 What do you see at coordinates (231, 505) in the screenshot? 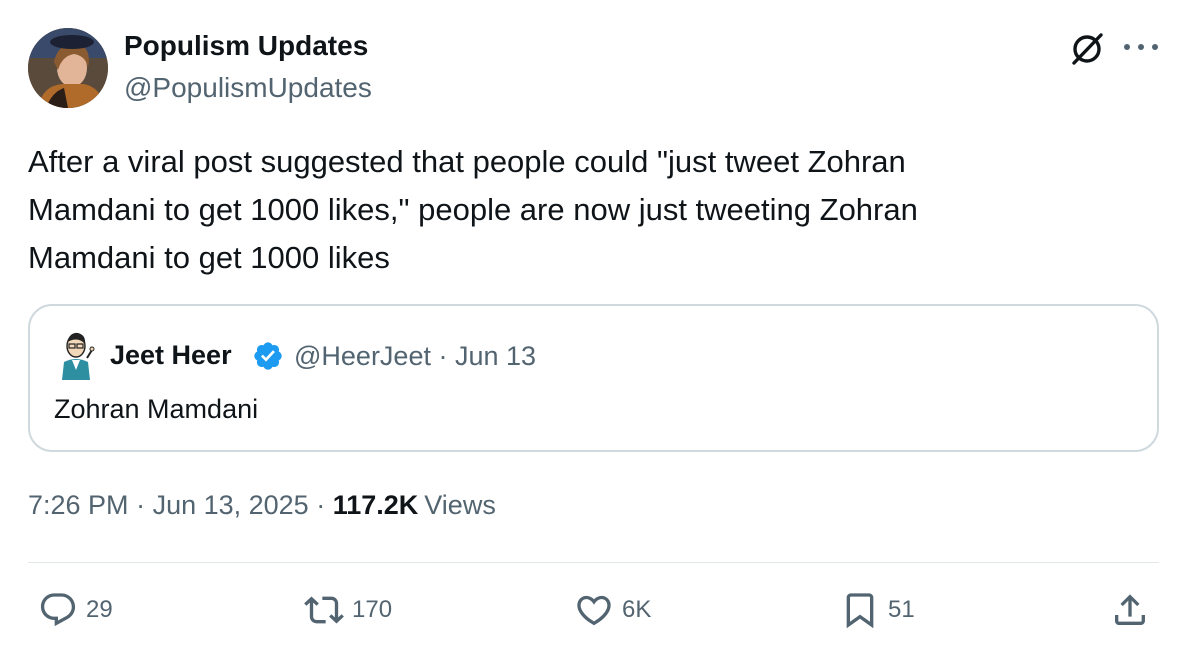
I see `tweet-date: Jun 13, 2025` at bounding box center [231, 505].